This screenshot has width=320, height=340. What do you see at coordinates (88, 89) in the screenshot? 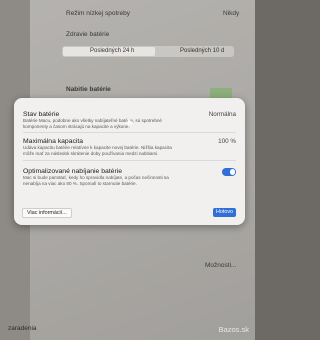
I see `battery-level-label: Nabitie batérie` at bounding box center [88, 89].